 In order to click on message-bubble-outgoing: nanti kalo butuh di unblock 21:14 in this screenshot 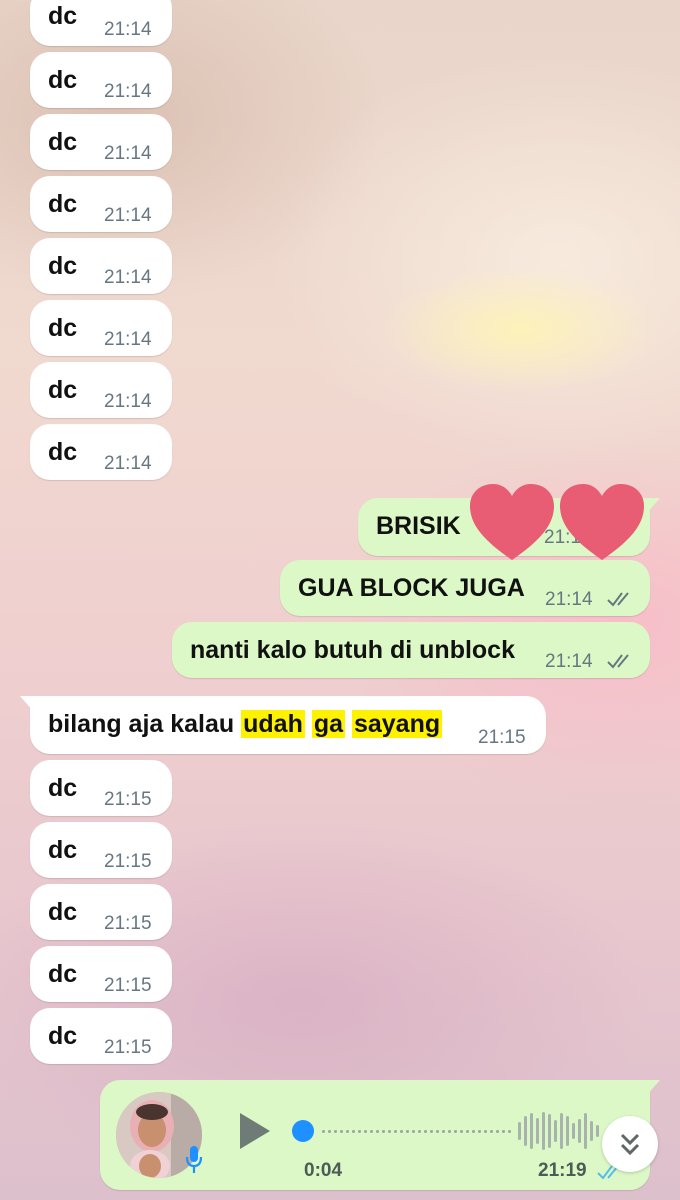, I will do `click(411, 650)`.